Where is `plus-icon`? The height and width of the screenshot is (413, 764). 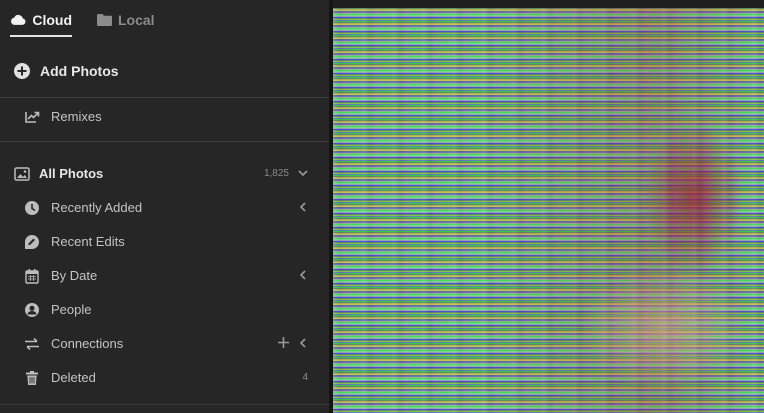
plus-icon is located at coordinates (283, 342).